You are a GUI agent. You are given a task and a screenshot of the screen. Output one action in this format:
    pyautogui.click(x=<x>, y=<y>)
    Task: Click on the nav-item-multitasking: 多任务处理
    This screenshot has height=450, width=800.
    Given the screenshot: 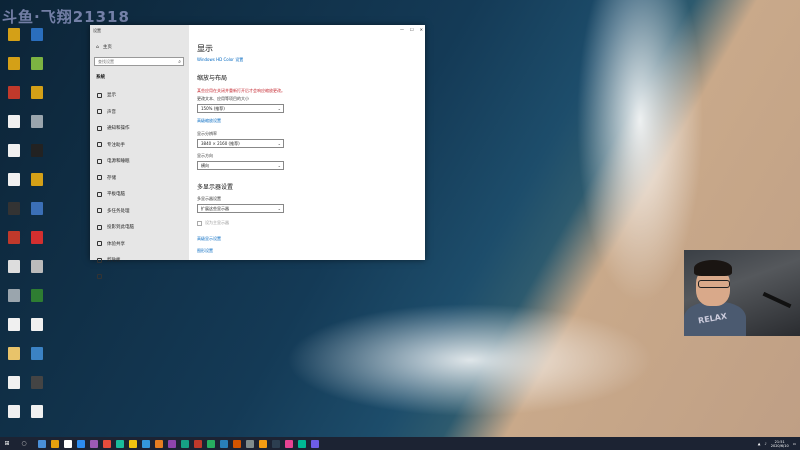 What is the action you would take?
    pyautogui.click(x=139, y=211)
    